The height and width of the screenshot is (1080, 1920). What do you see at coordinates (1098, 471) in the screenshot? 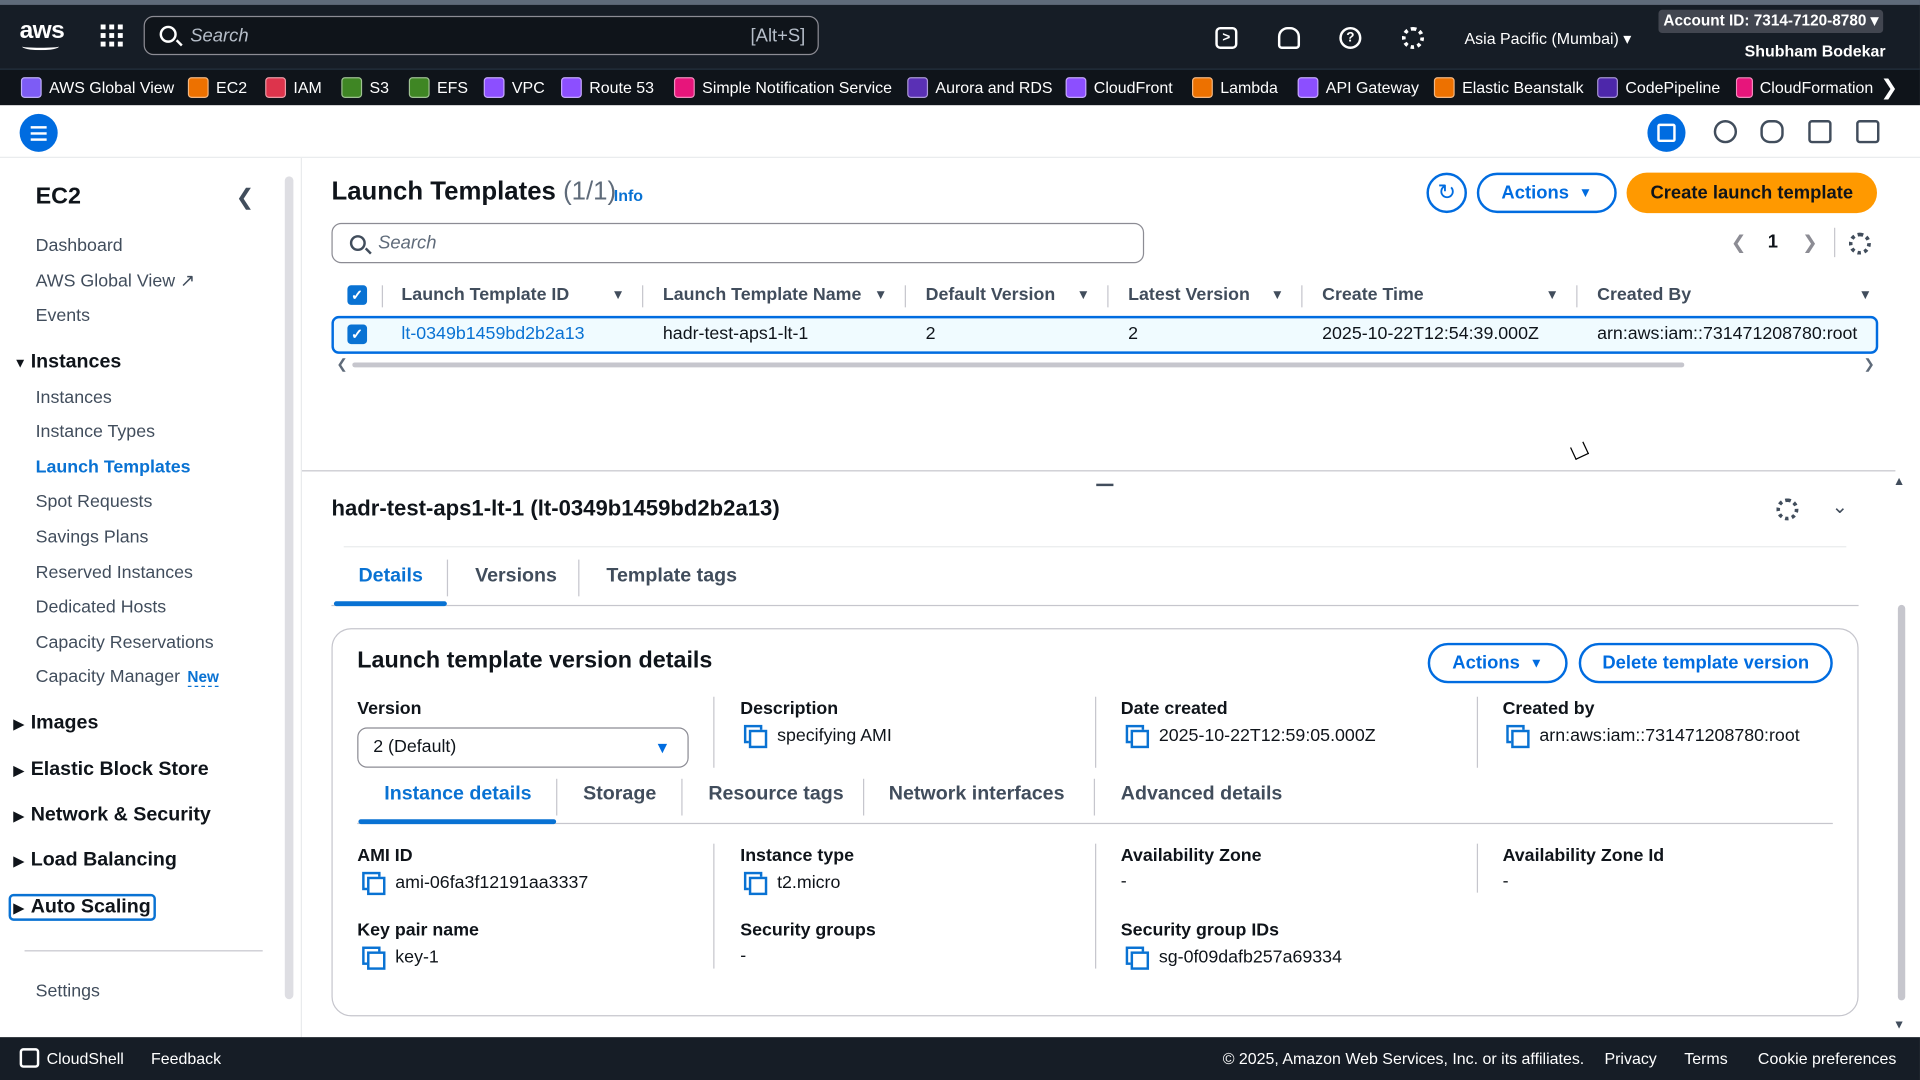
I see `split-panel-divider` at bounding box center [1098, 471].